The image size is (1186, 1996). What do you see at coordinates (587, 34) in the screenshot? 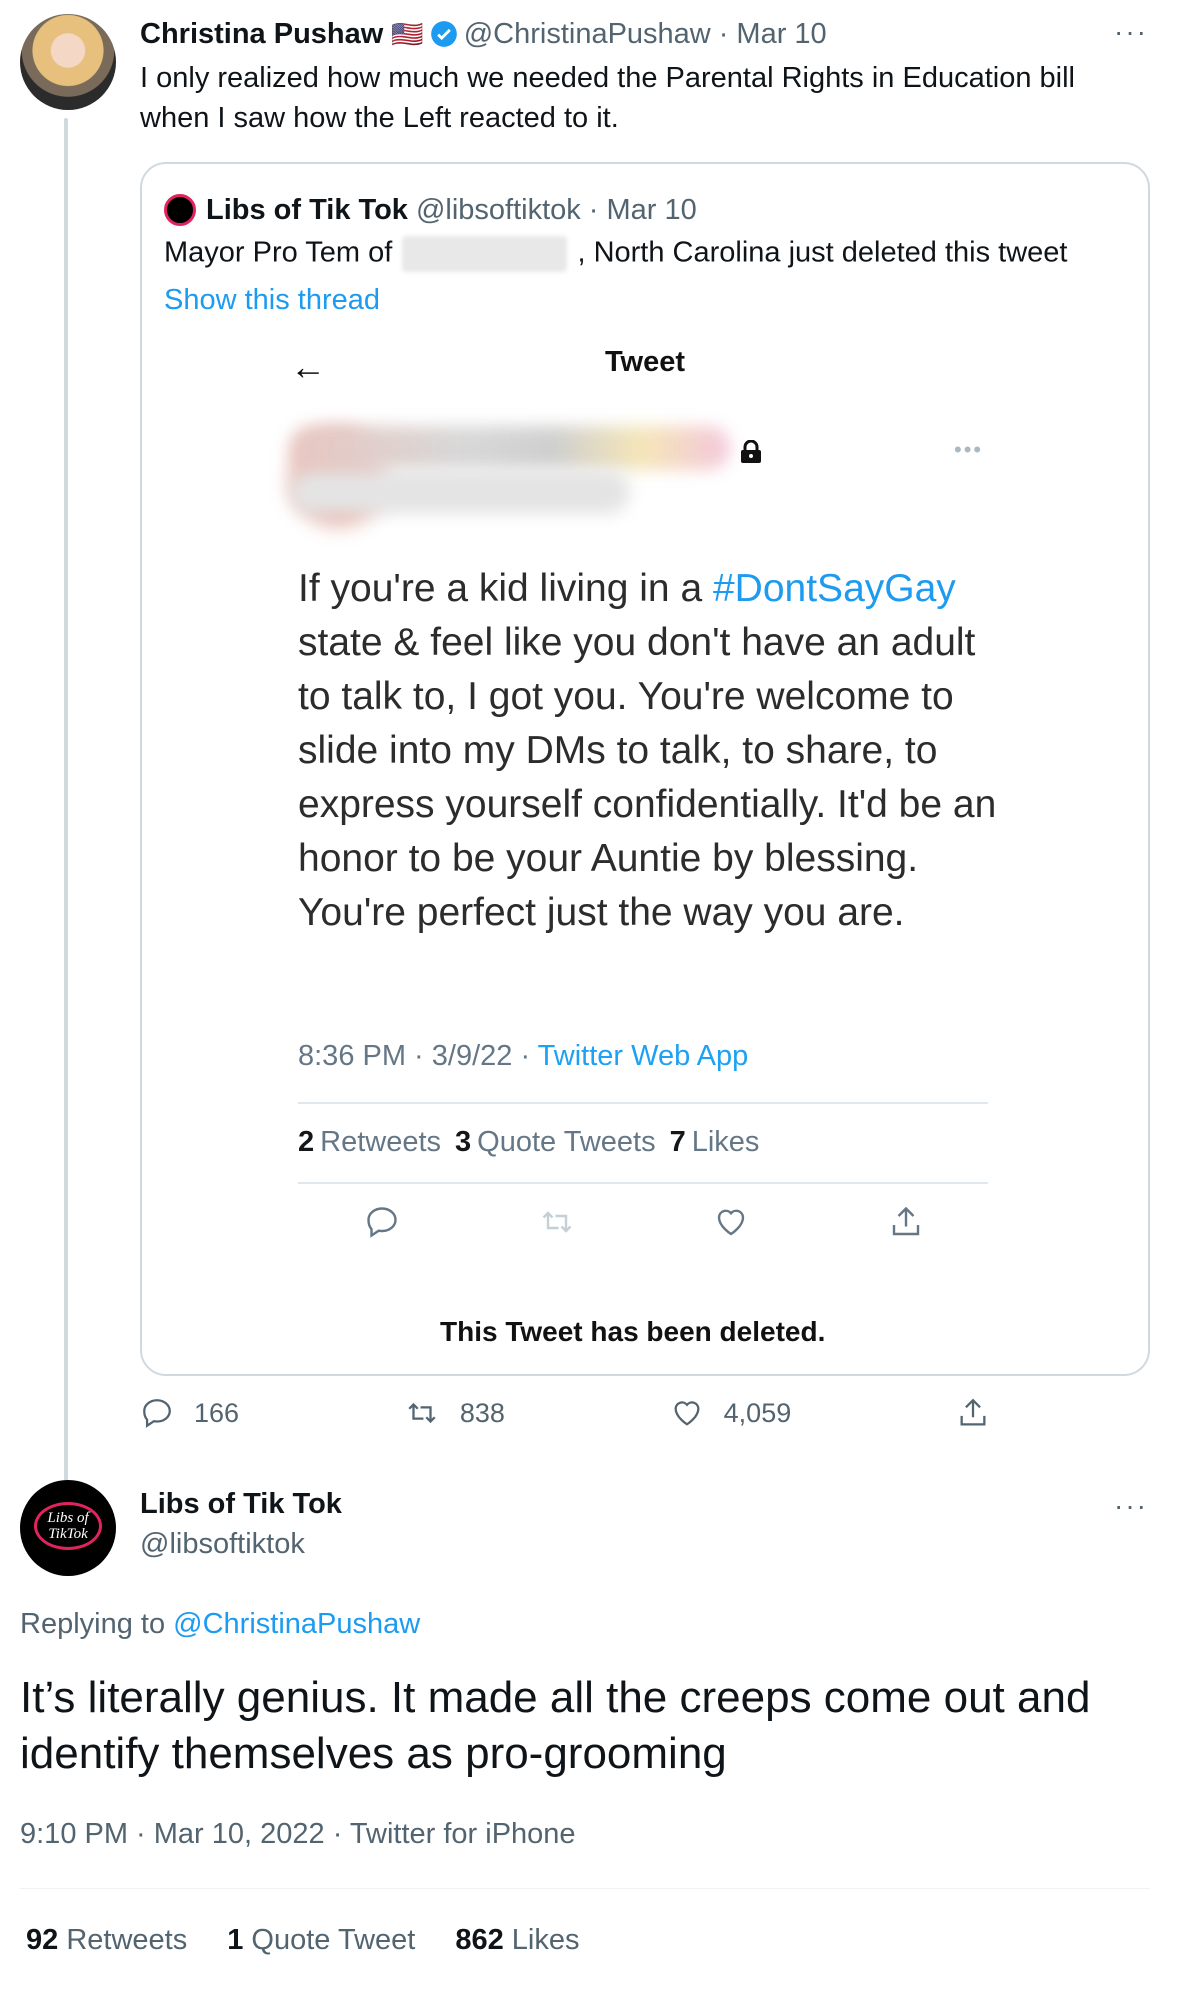
I see `author-handle: @ChristinaPushaw` at bounding box center [587, 34].